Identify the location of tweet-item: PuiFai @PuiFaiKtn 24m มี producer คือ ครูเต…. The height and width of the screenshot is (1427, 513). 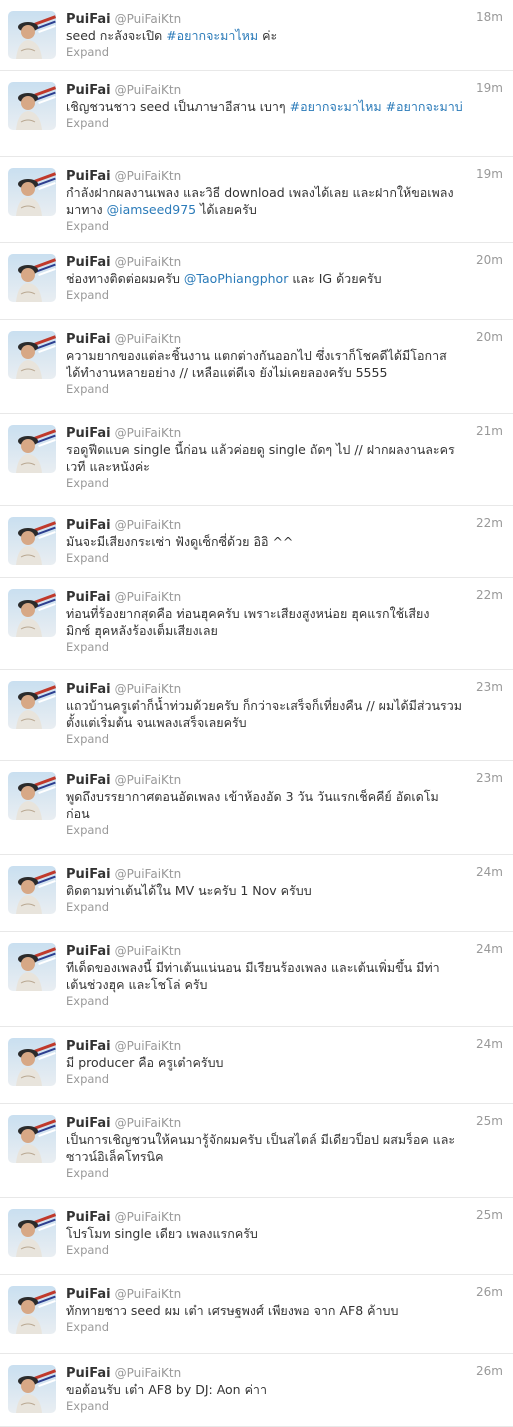
(256, 1065).